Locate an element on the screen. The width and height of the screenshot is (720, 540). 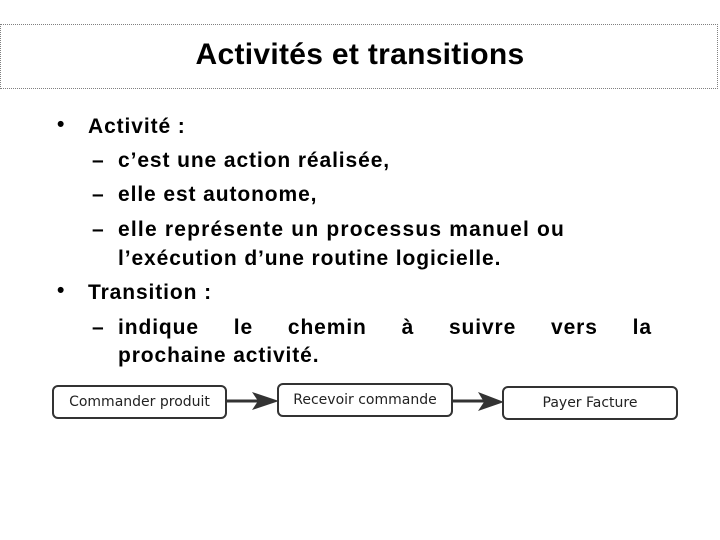
activity-commander-produit: Commander produit is located at coordinates (139, 402).